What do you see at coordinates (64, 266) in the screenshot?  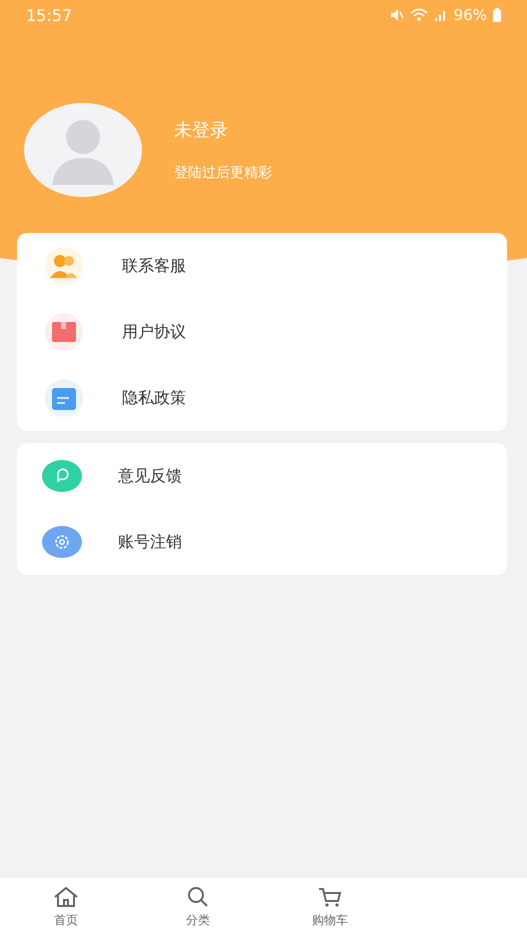 I see `people-icon` at bounding box center [64, 266].